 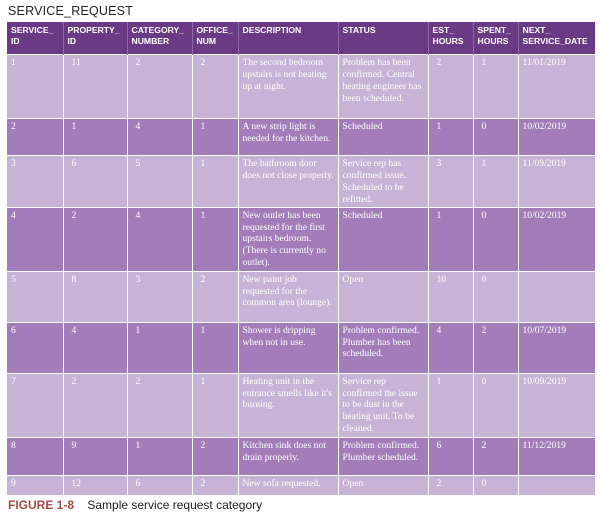 What do you see at coordinates (496, 38) in the screenshot?
I see `column-header: SPENT_ HOURS` at bounding box center [496, 38].